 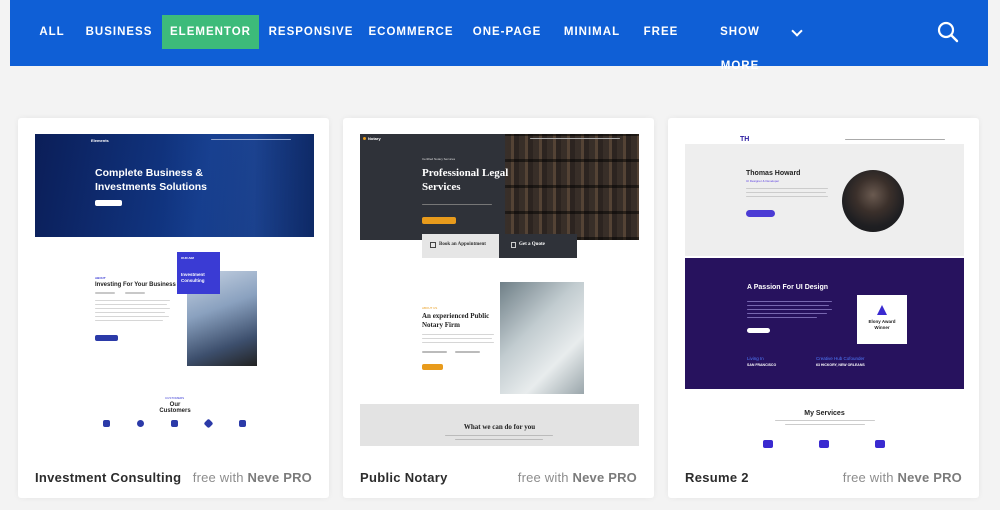 I want to click on preview-hero-title: Investments Solutions, so click(x=151, y=187).